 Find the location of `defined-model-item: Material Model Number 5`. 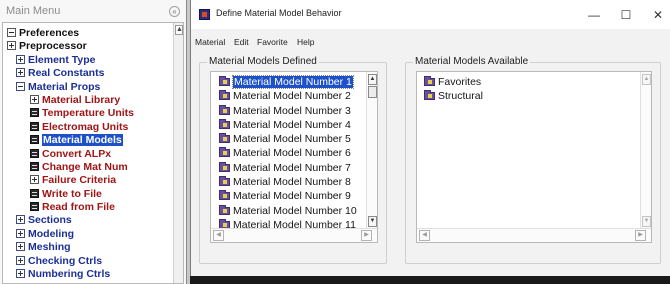

defined-model-item: Material Model Number 5 is located at coordinates (290, 139).